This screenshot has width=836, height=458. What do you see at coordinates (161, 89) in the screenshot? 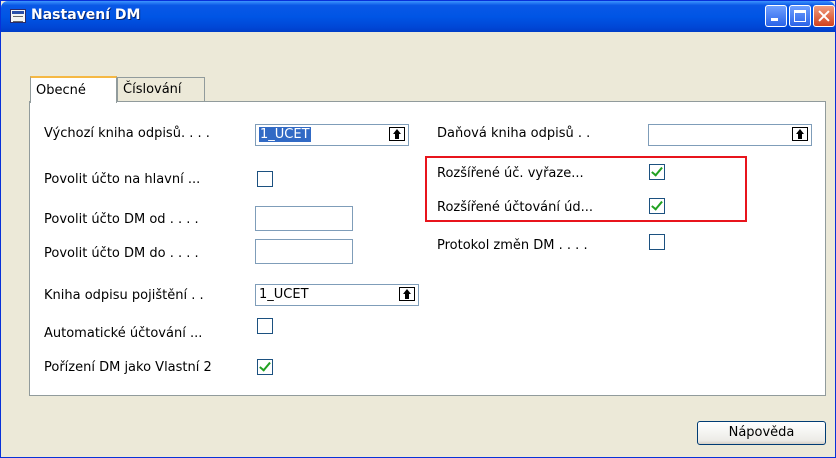
I see `tab-numbering: Číslování` at bounding box center [161, 89].